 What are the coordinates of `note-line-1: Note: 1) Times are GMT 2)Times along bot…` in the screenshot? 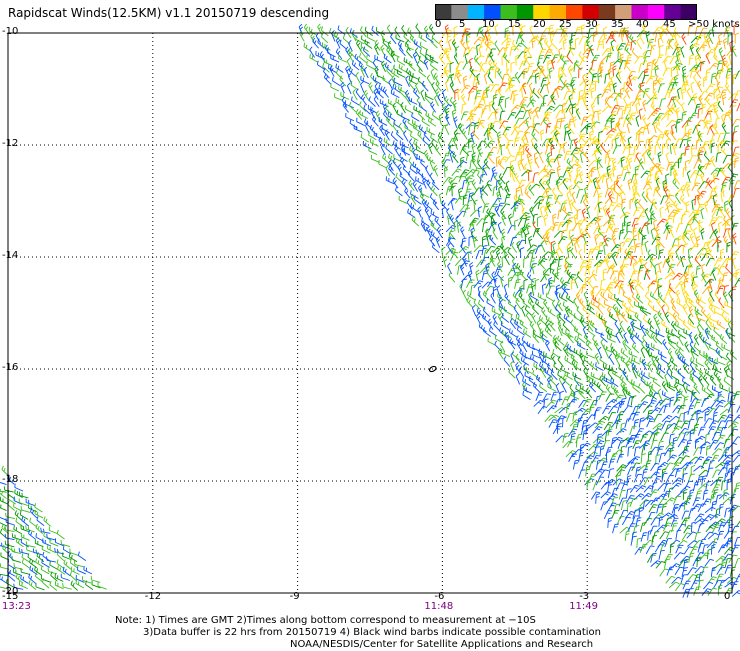 It's located at (325, 621).